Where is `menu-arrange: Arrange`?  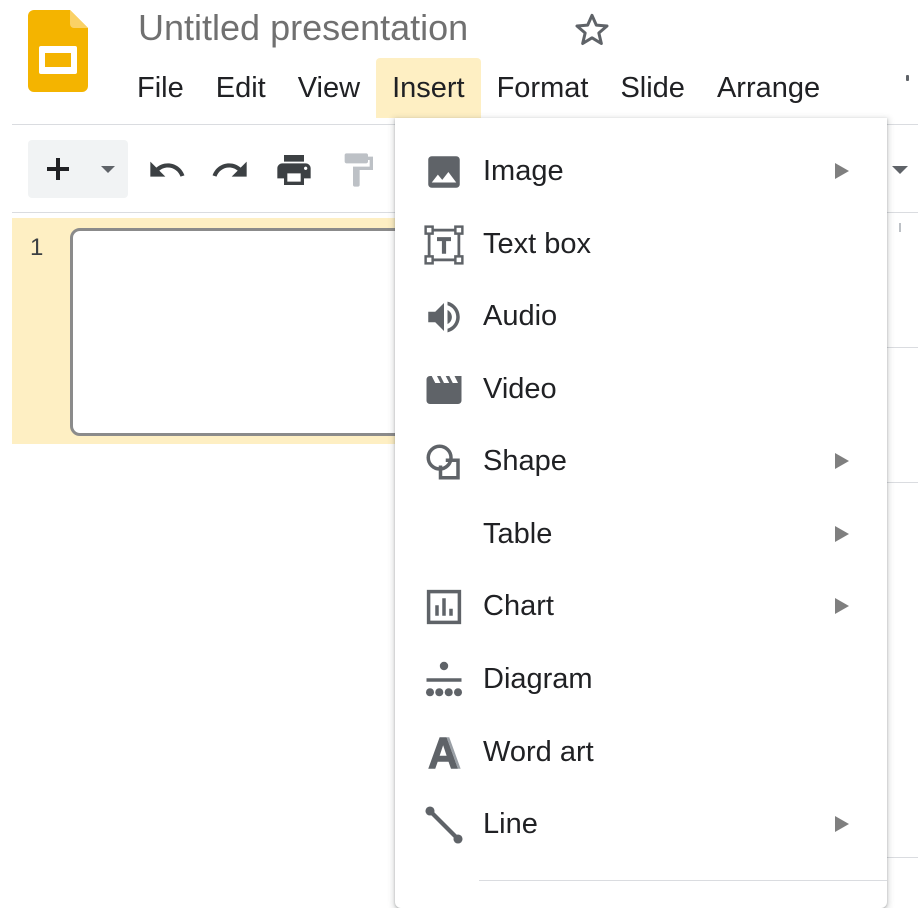
menu-arrange: Arrange is located at coordinates (768, 88).